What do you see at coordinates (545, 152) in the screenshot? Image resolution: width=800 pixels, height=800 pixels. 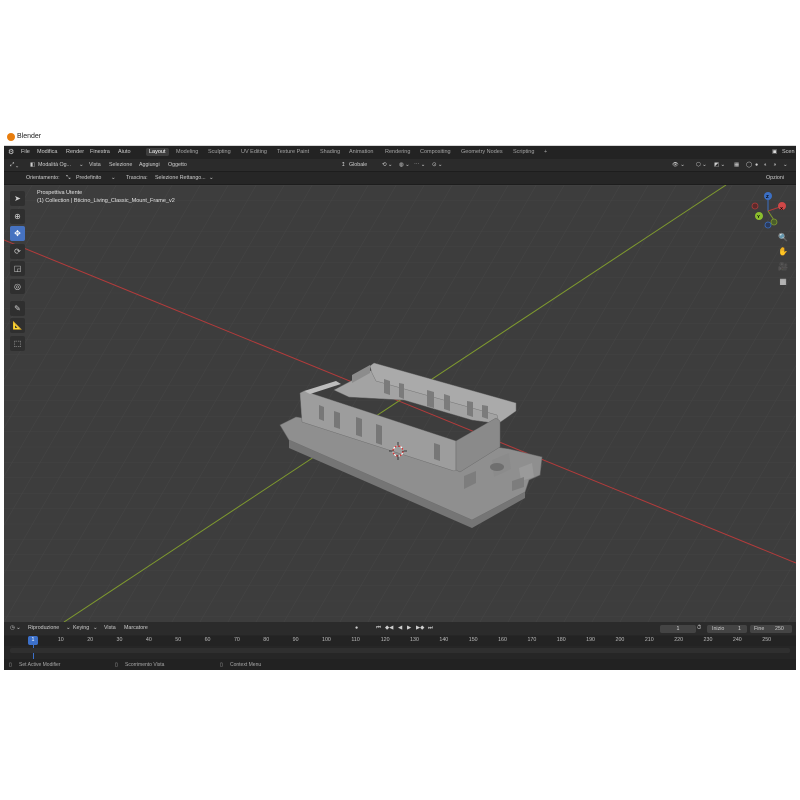 I see `add-workspace-button: +` at bounding box center [545, 152].